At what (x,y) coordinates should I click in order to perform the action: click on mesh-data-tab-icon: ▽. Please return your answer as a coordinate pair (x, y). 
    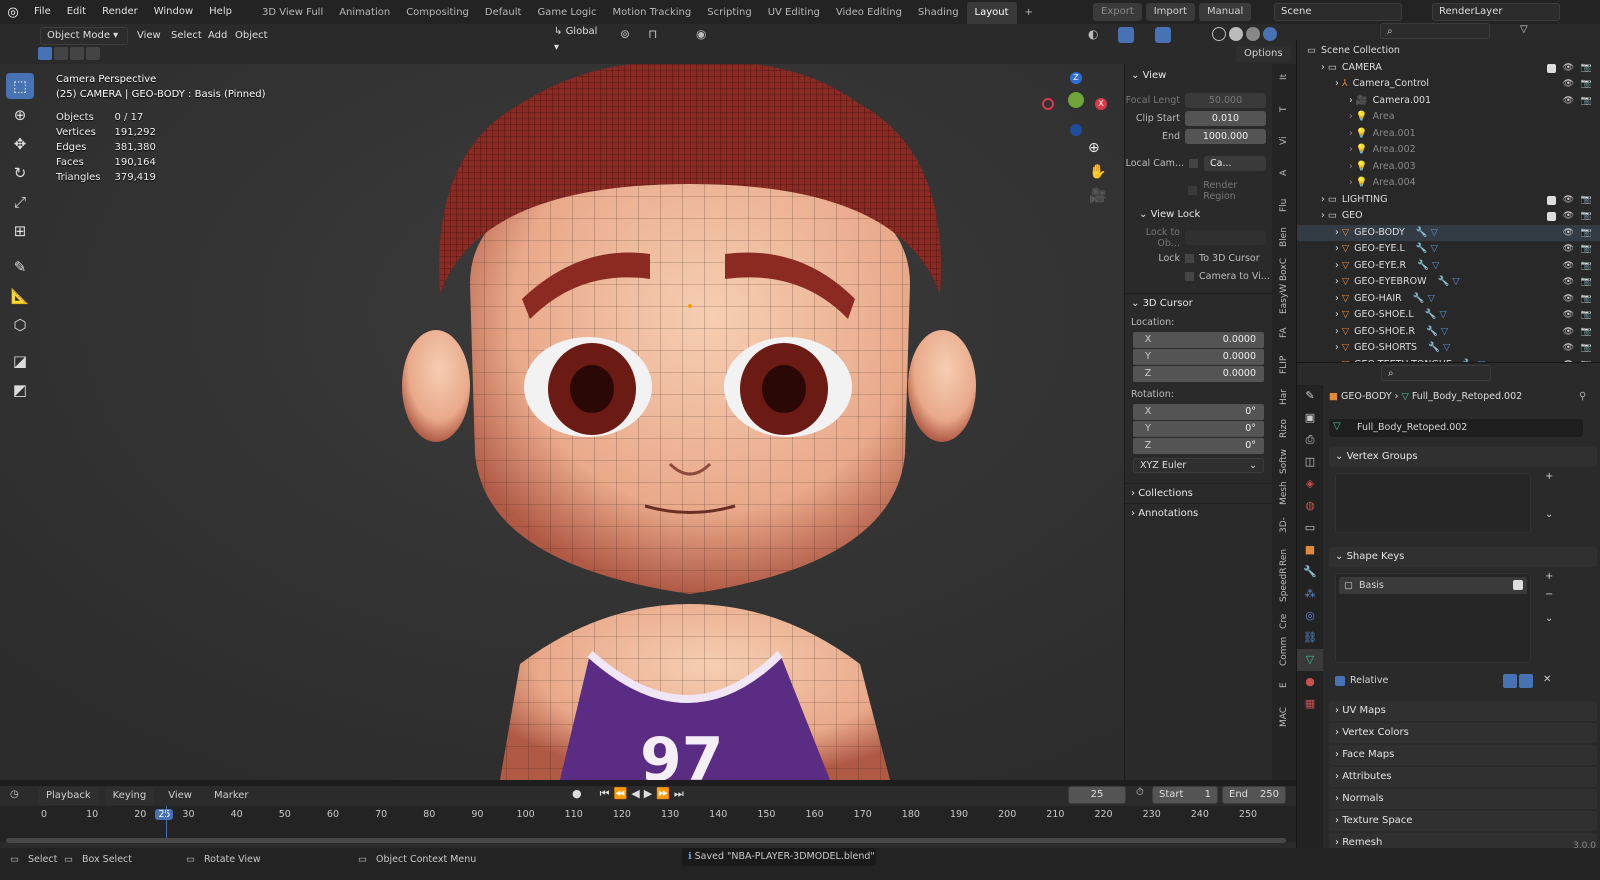
    Looking at the image, I should click on (1310, 660).